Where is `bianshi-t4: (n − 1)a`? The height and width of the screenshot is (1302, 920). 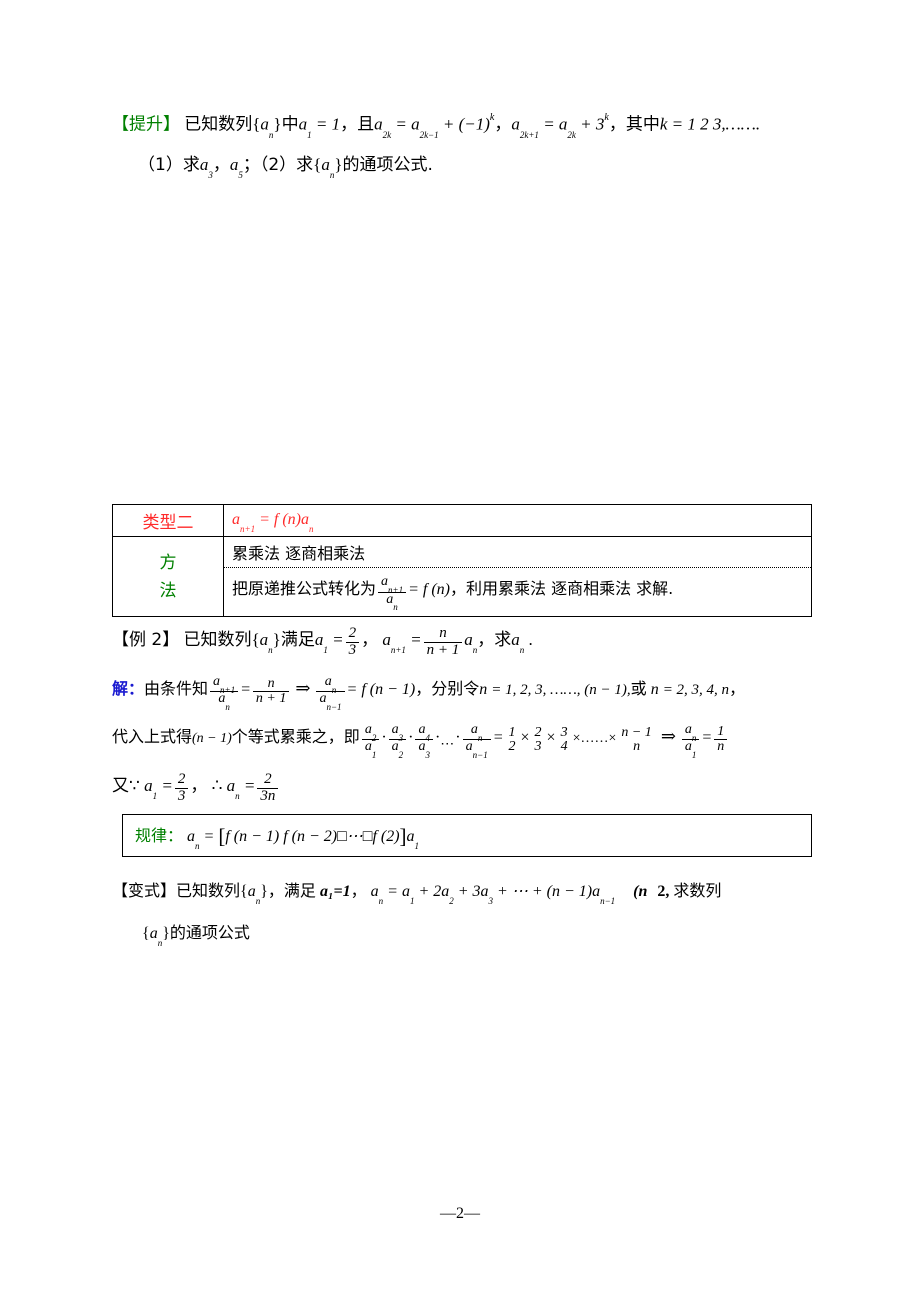 bianshi-t4: (n − 1)a is located at coordinates (573, 891).